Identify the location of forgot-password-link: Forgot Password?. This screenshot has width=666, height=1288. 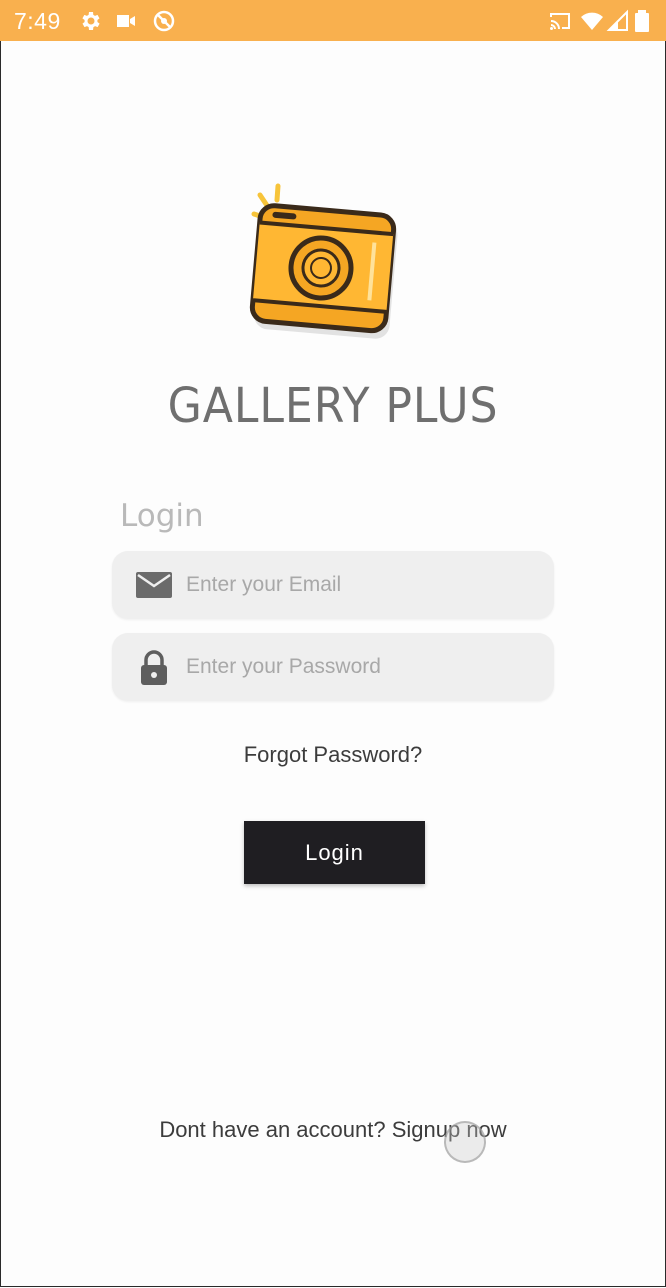
(333, 755).